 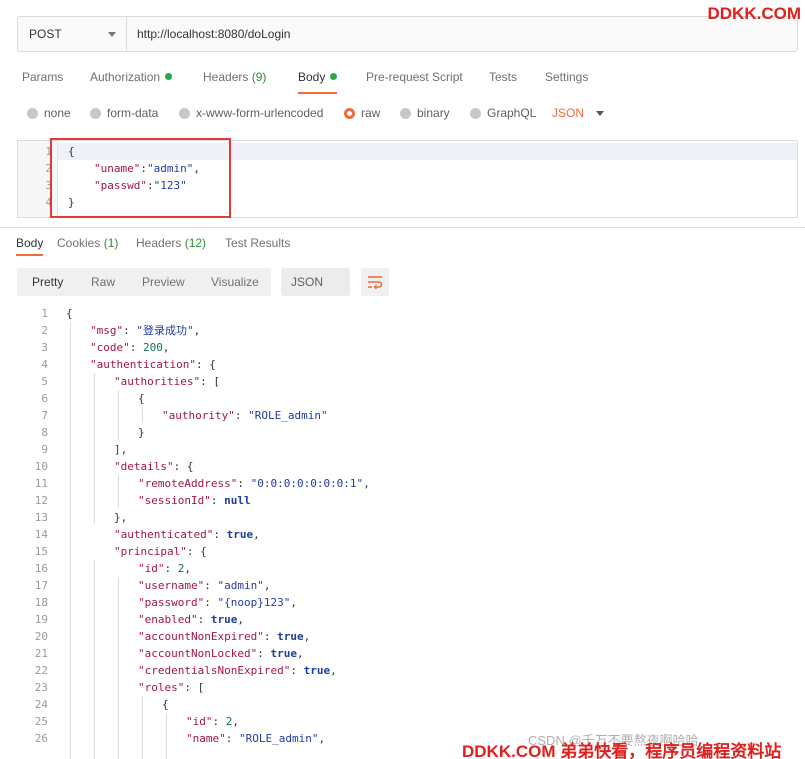 What do you see at coordinates (235, 282) in the screenshot?
I see `view-visualize: Visualize` at bounding box center [235, 282].